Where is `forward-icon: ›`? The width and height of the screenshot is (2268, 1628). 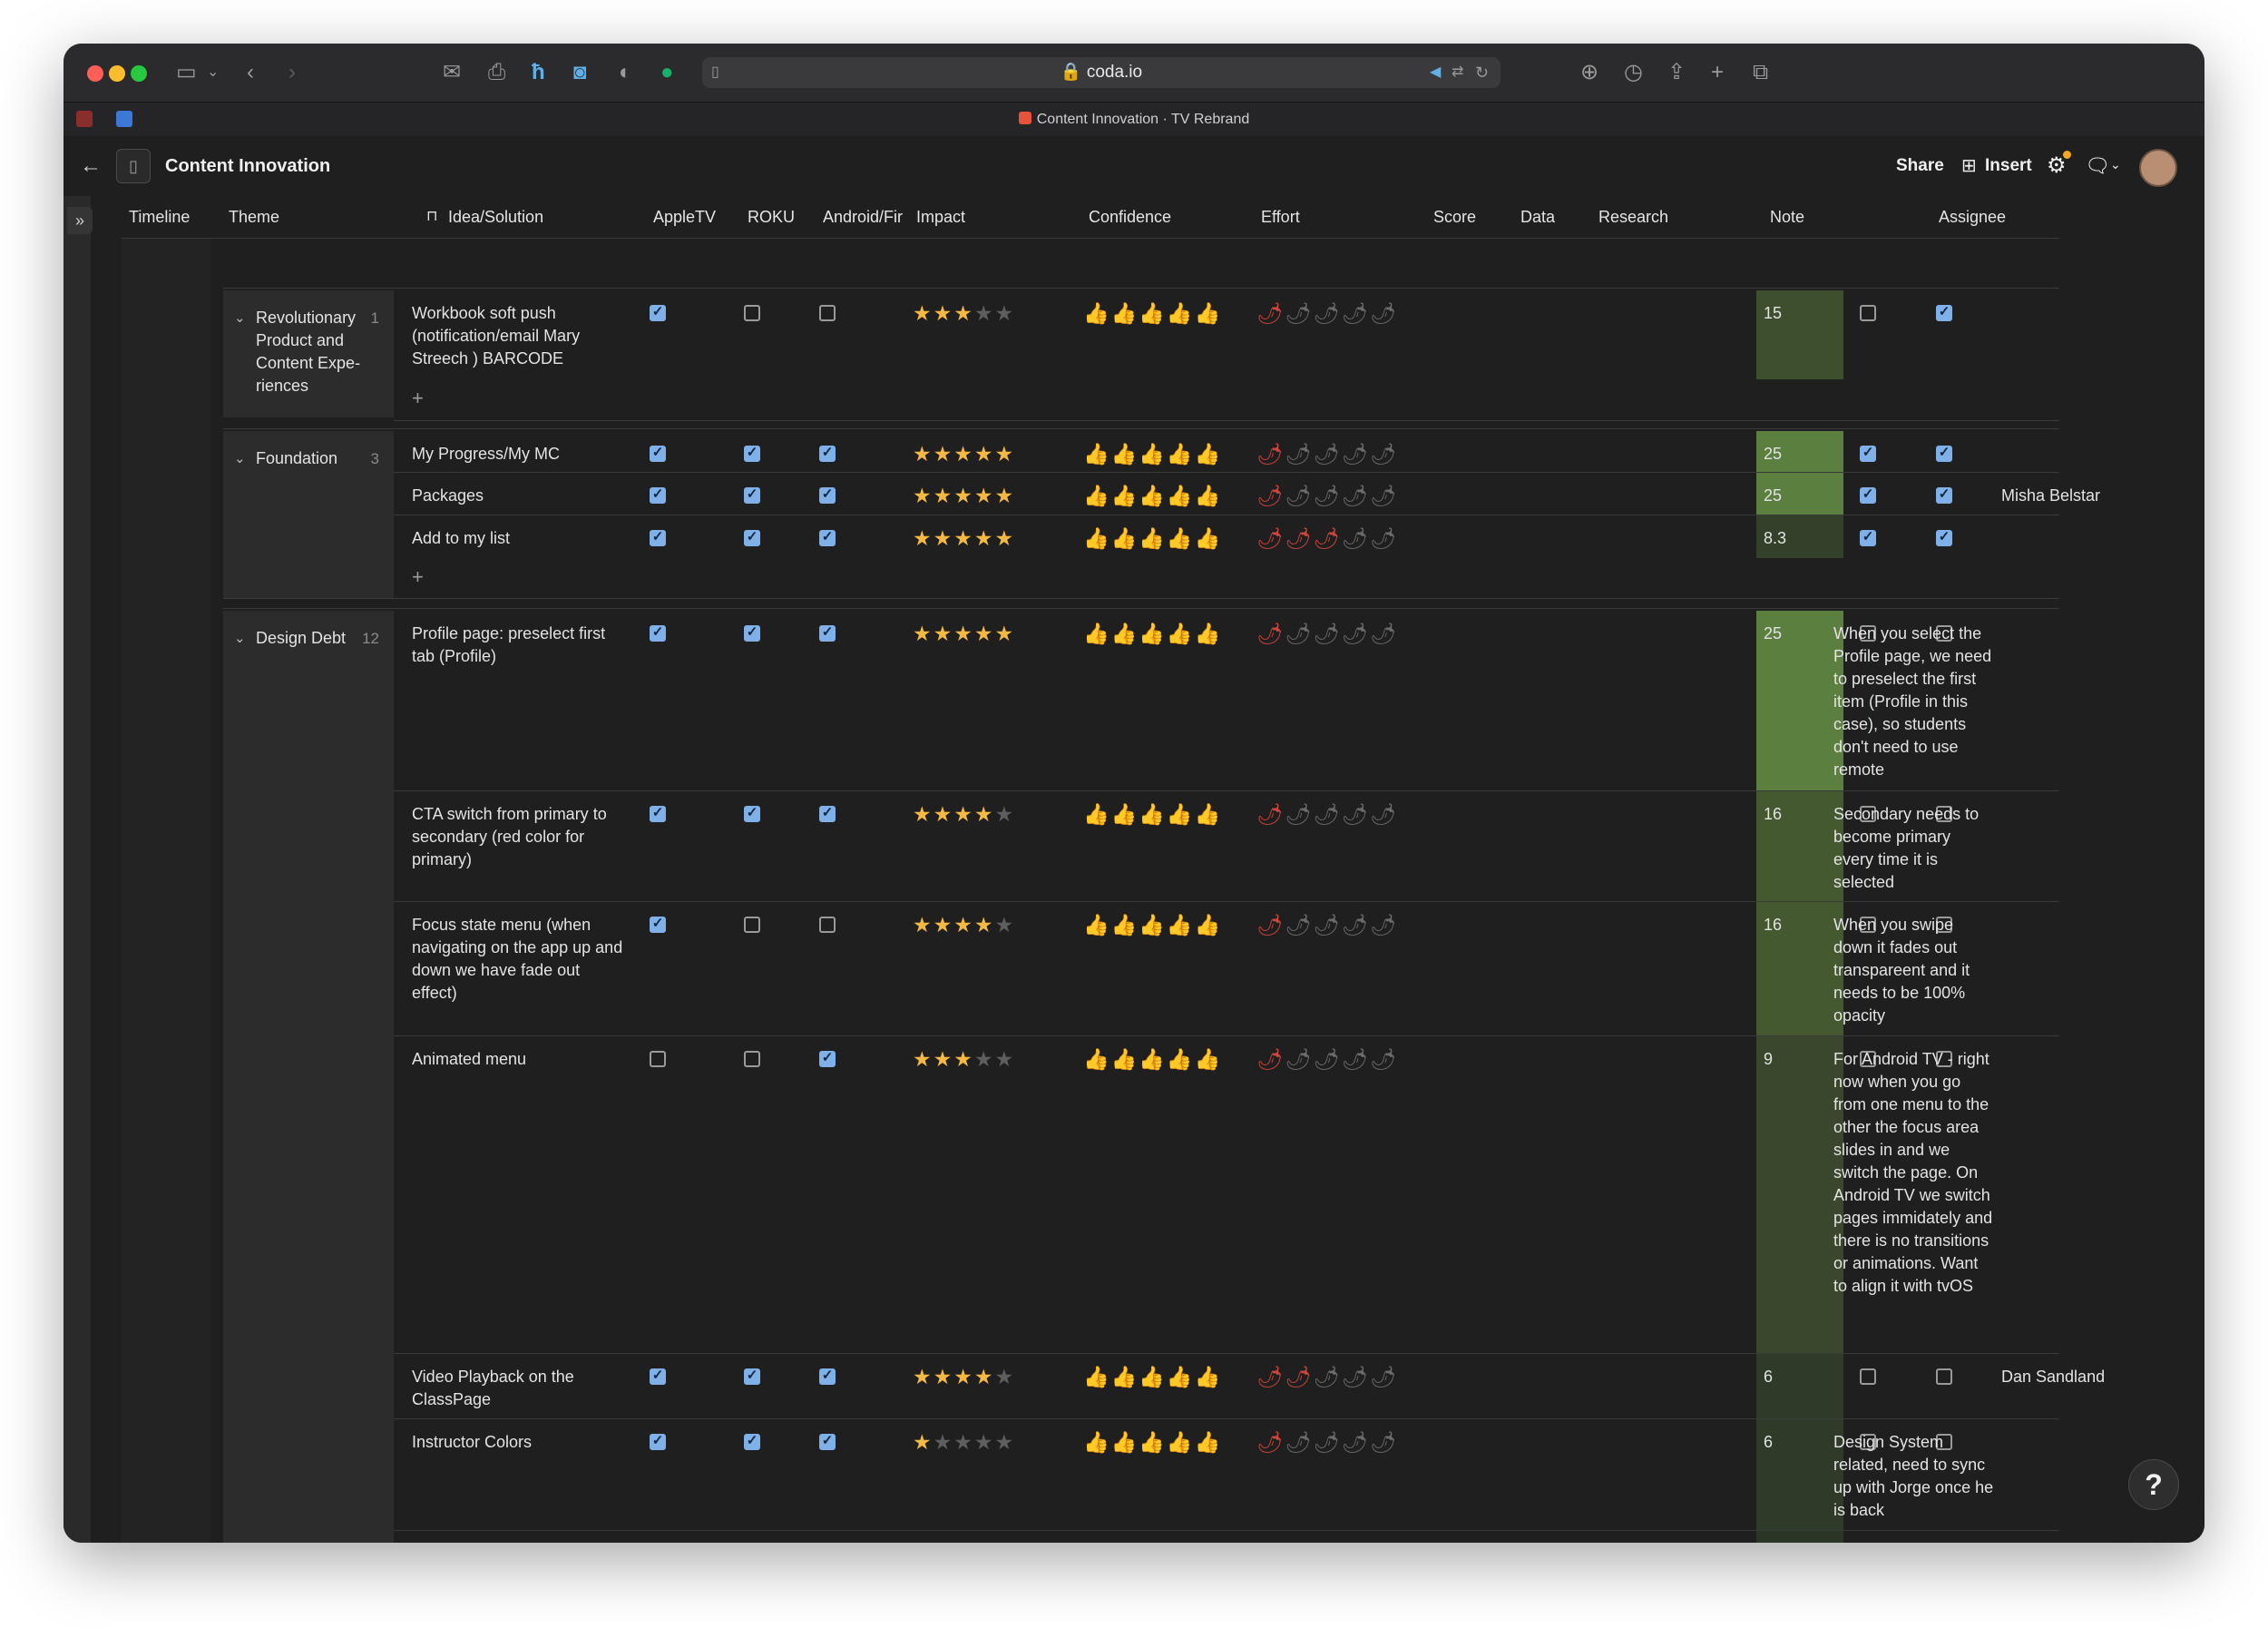
forward-icon: › is located at coordinates (292, 72).